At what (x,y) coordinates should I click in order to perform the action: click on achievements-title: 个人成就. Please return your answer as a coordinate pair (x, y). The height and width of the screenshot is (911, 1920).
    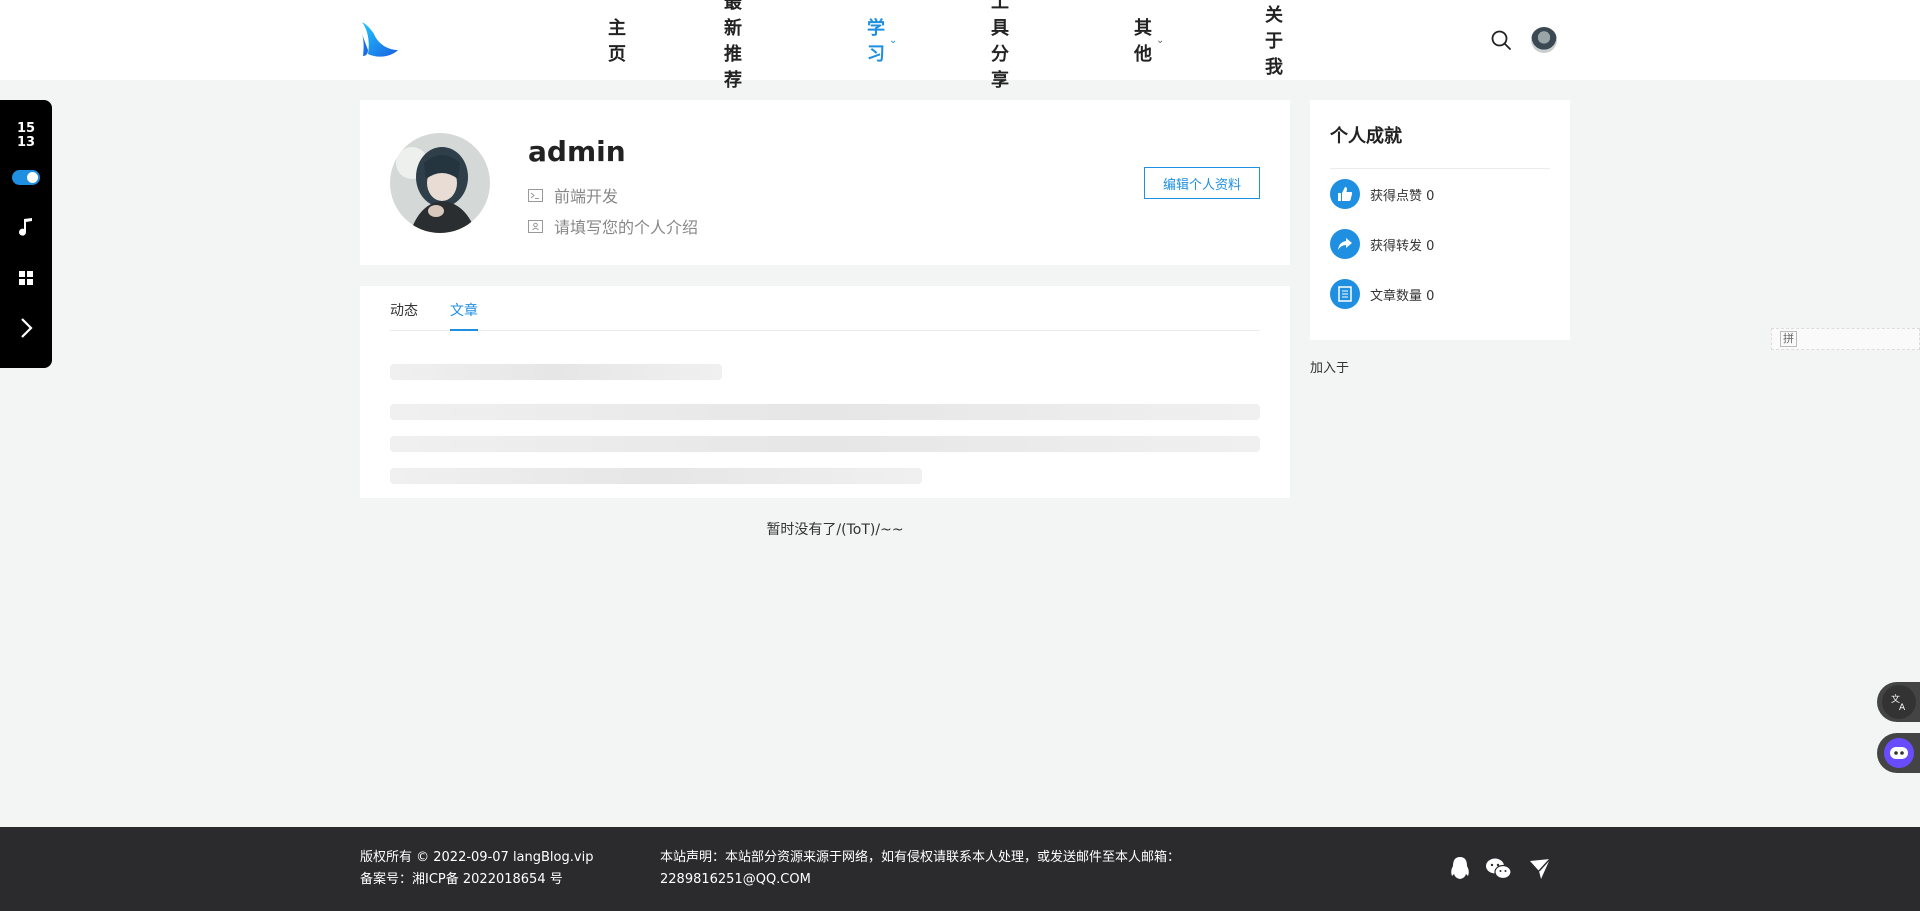
    Looking at the image, I should click on (1366, 136).